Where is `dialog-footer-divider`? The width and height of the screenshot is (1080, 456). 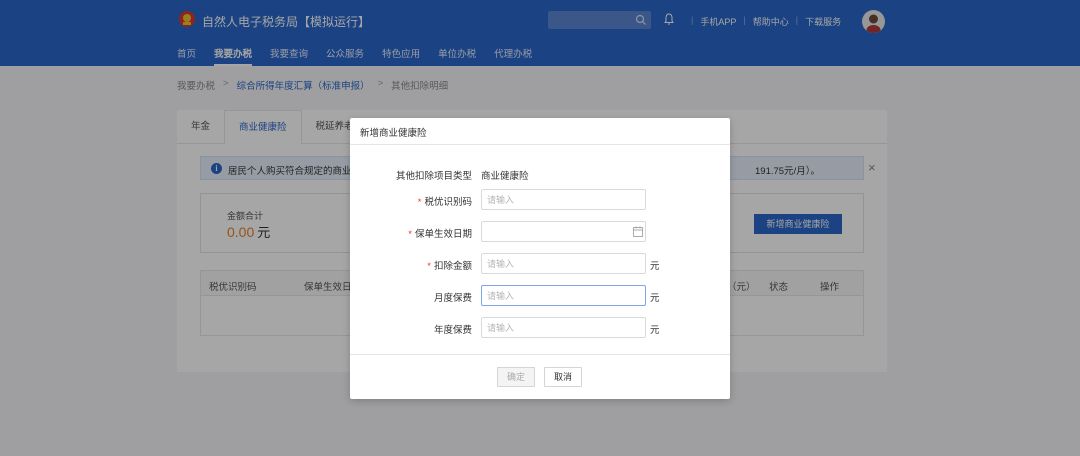
dialog-footer-divider is located at coordinates (540, 354).